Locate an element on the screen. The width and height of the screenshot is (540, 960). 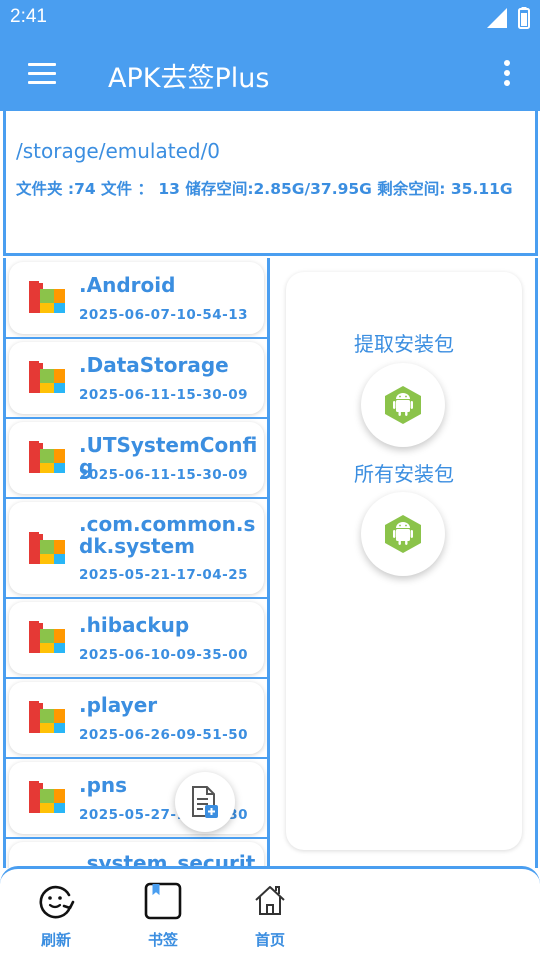
folder-date: 2025-06-07-10-54-13 is located at coordinates (164, 315).